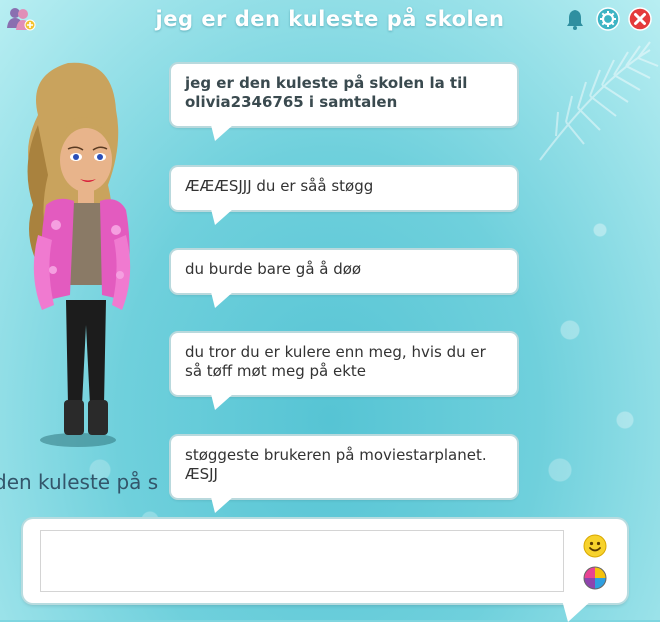 The height and width of the screenshot is (622, 660). What do you see at coordinates (640, 19) in the screenshot?
I see `close-icon` at bounding box center [640, 19].